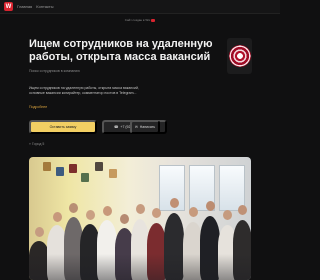 The width and height of the screenshot is (320, 280). I want to click on page-subtitle: Поиск сотрудников в компанию, so click(54, 71).